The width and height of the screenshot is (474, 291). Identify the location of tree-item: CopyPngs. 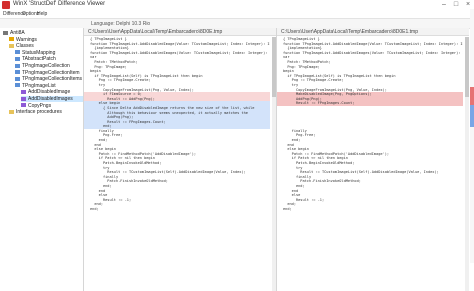
(52, 106).